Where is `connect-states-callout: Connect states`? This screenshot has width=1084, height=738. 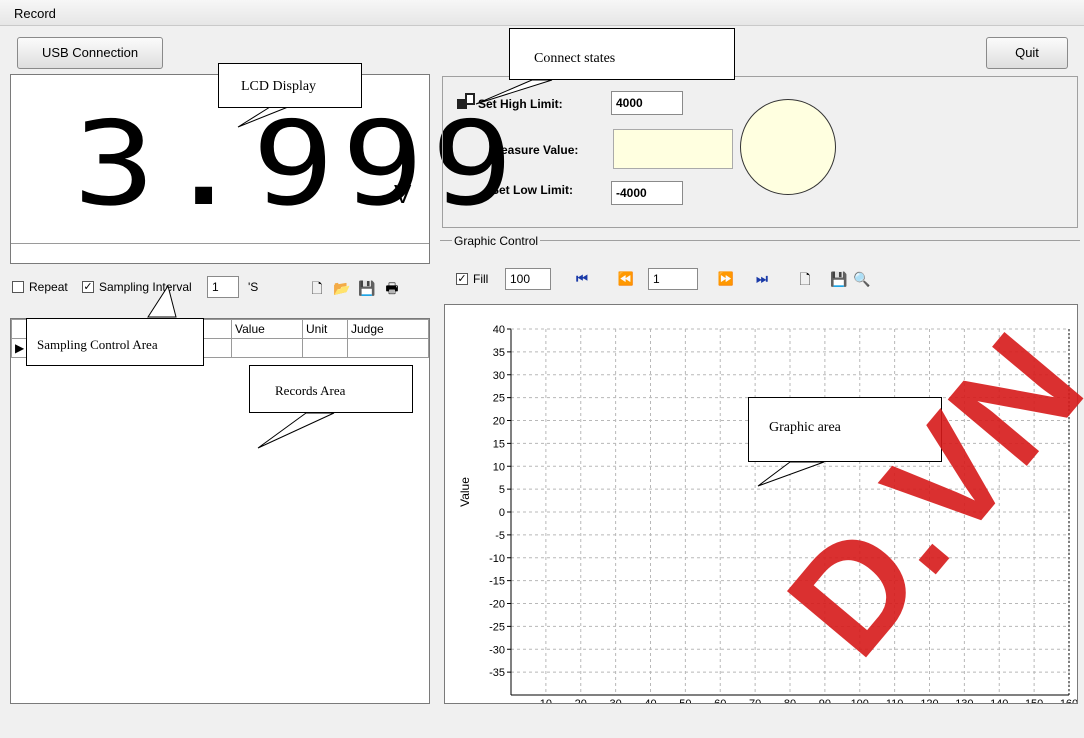
connect-states-callout: Connect states is located at coordinates (622, 54).